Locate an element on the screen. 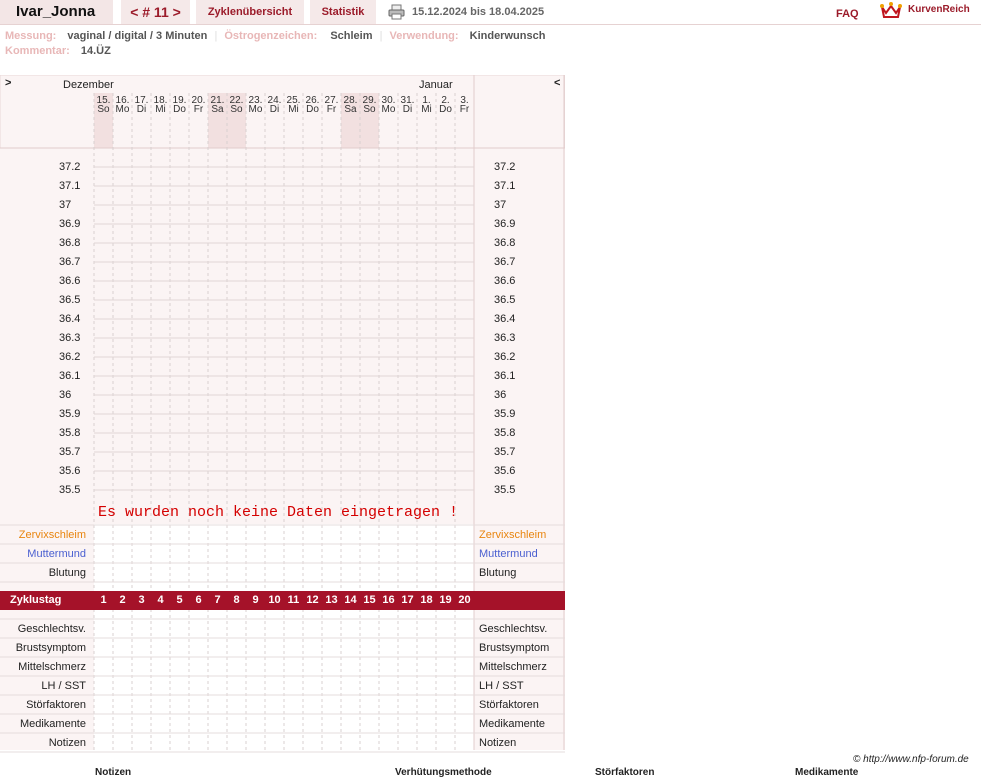  temperature-label-right: 35.6 is located at coordinates (505, 471).